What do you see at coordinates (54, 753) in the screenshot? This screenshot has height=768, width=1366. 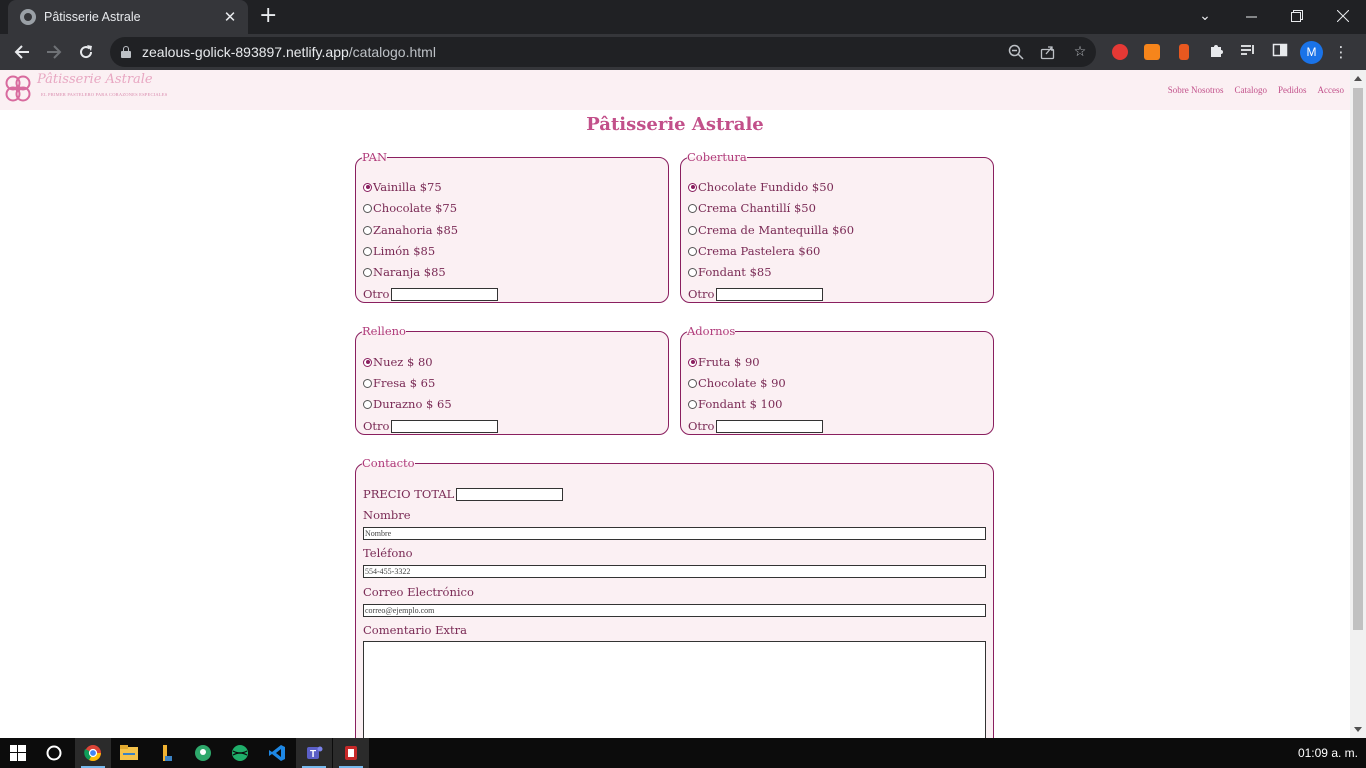 I see `search-circle-icon` at bounding box center [54, 753].